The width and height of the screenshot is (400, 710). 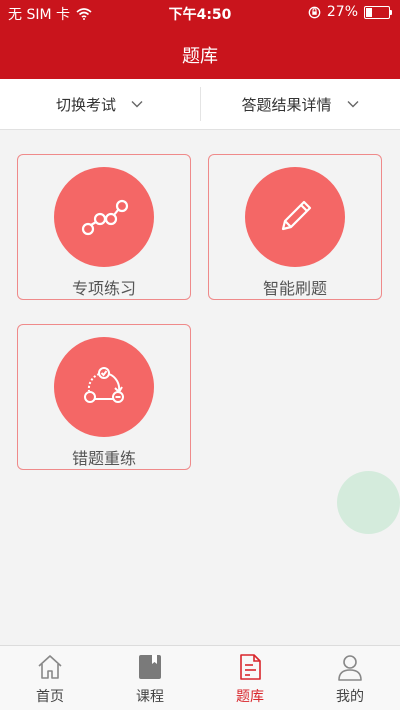 I want to click on header: 无 SIM 卡 下午4:50 27% 题库, so click(x=200, y=39).